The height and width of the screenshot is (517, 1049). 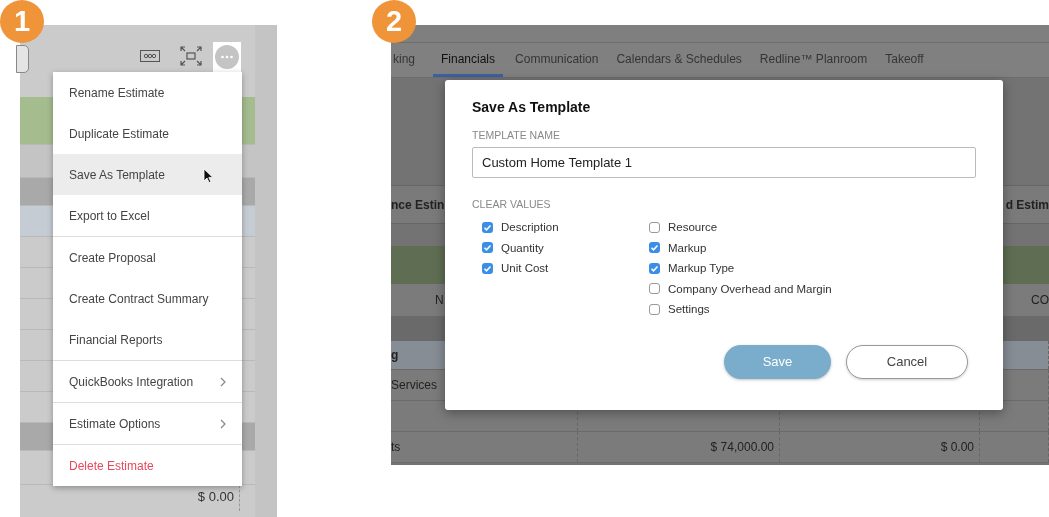 I want to click on more-options-button, so click(x=227, y=57).